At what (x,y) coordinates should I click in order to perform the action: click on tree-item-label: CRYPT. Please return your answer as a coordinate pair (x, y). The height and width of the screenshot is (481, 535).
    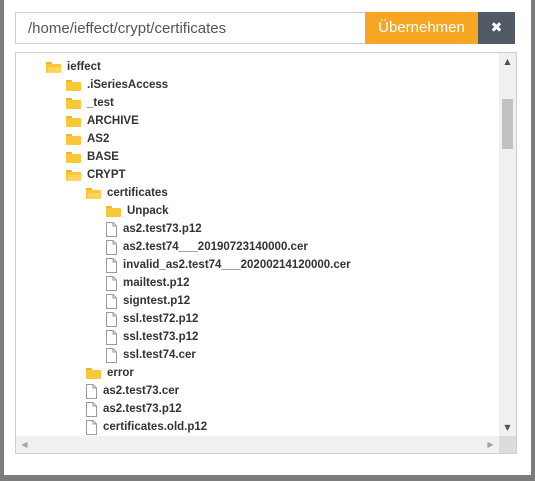
    Looking at the image, I should click on (106, 175).